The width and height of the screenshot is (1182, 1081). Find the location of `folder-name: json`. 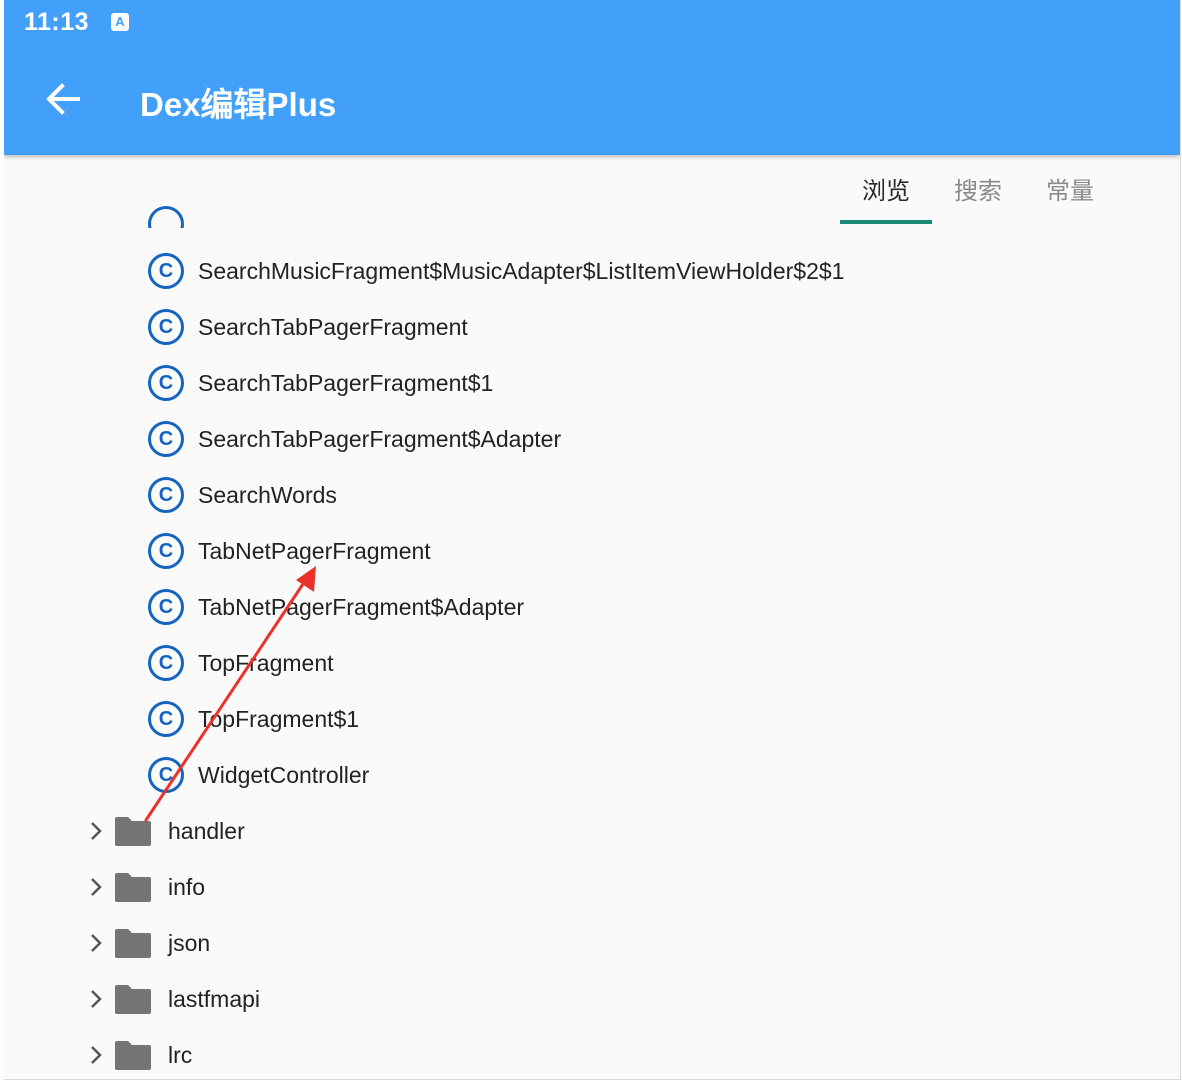

folder-name: json is located at coordinates (189, 942).